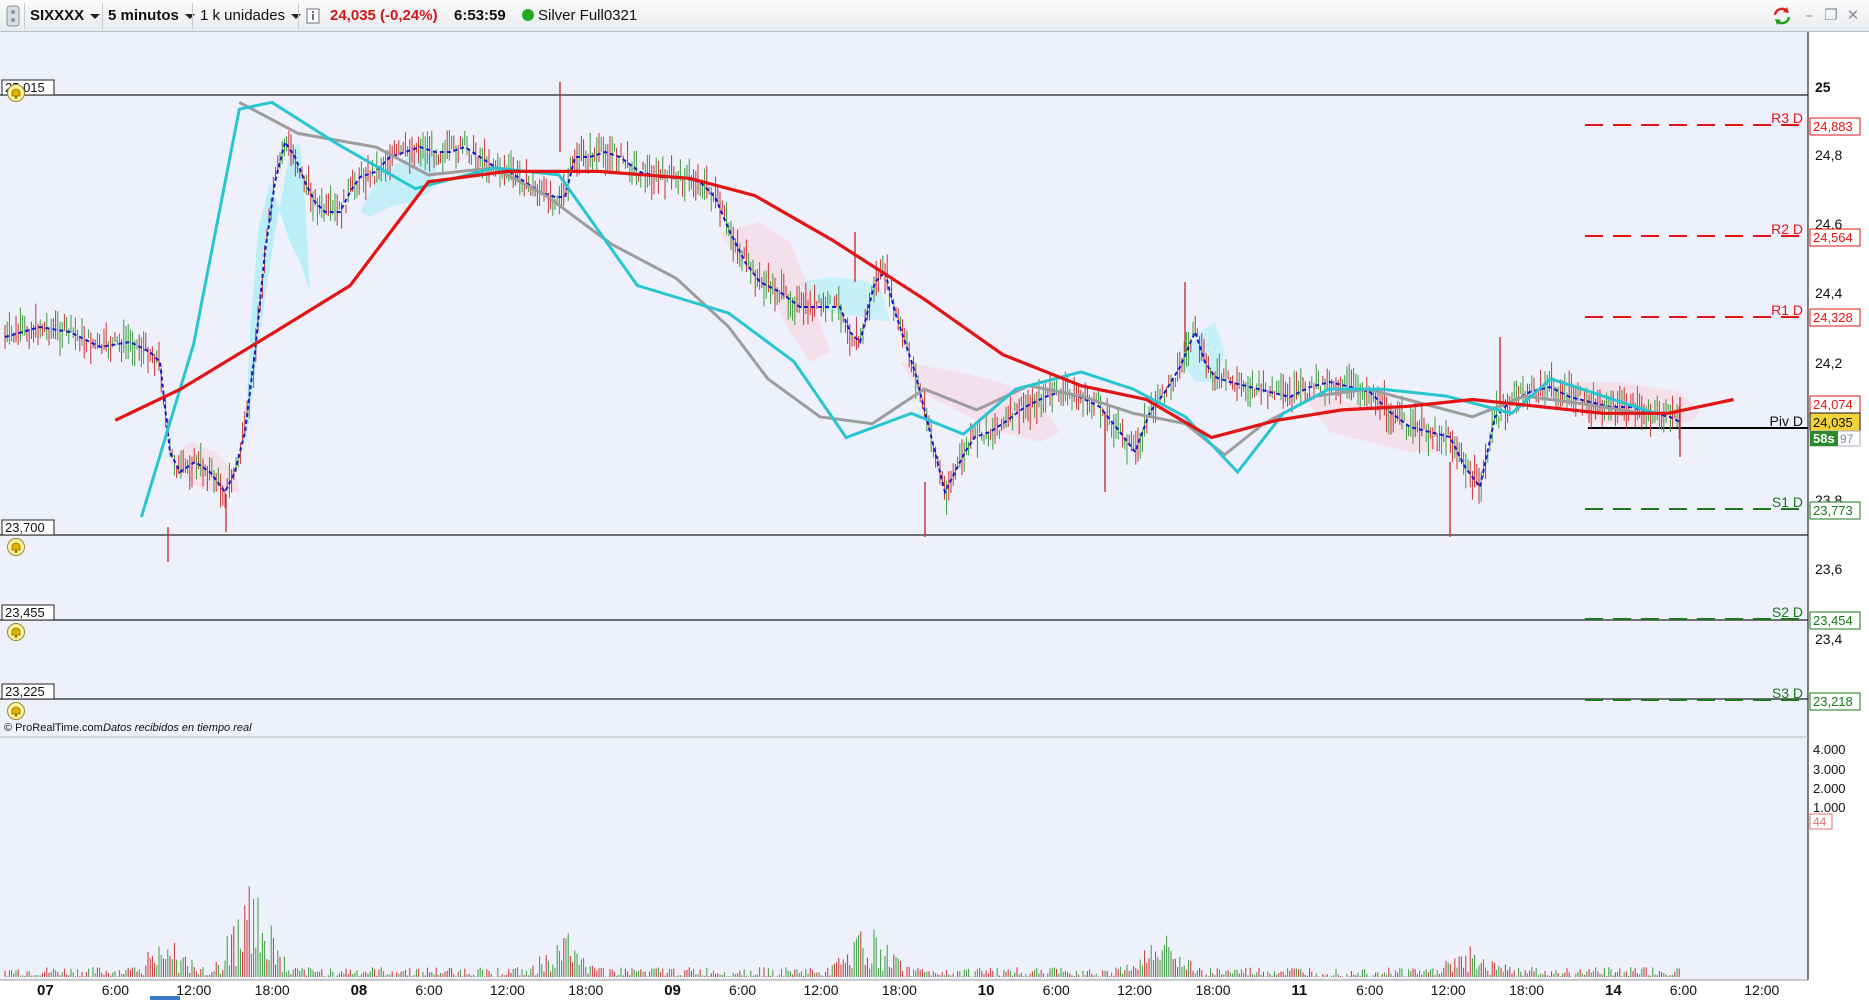 Image resolution: width=1869 pixels, height=1000 pixels. I want to click on price-change: 24,035 (-0,24%), so click(384, 15).